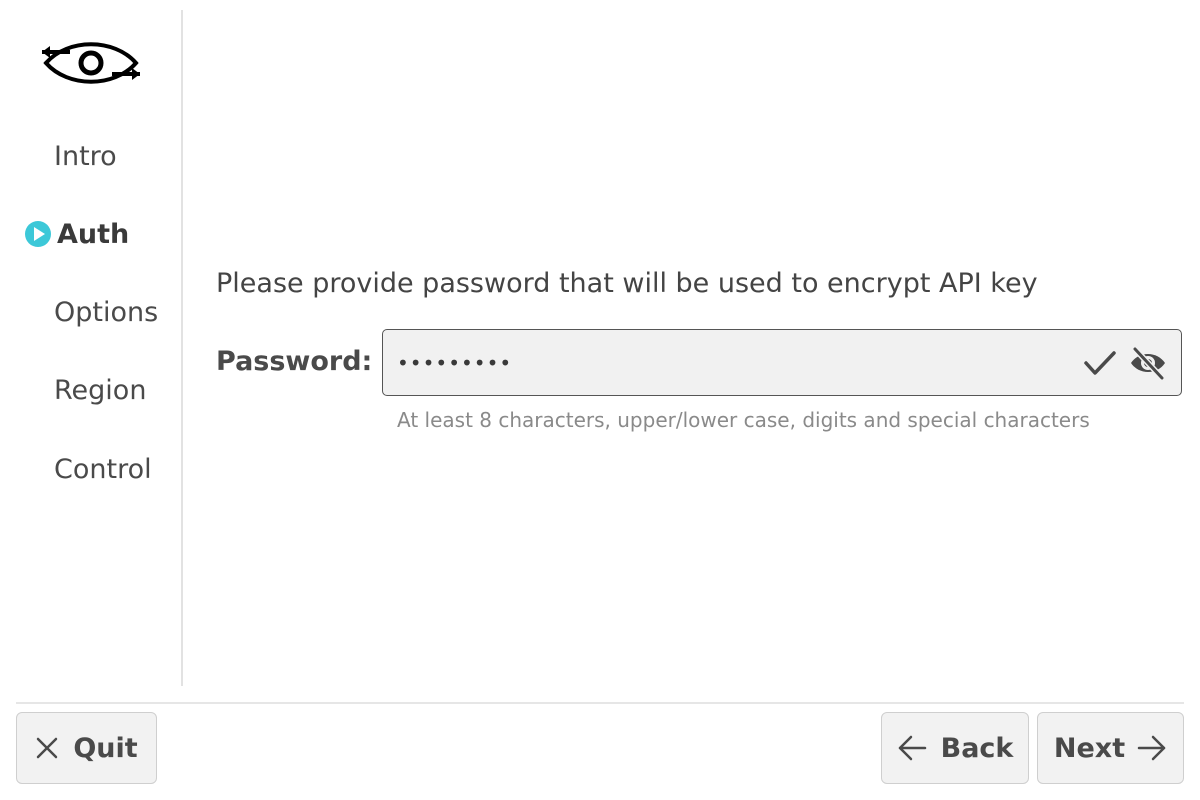 The image size is (1200, 800). Describe the element at coordinates (912, 748) in the screenshot. I see `arrow-left-icon` at that location.